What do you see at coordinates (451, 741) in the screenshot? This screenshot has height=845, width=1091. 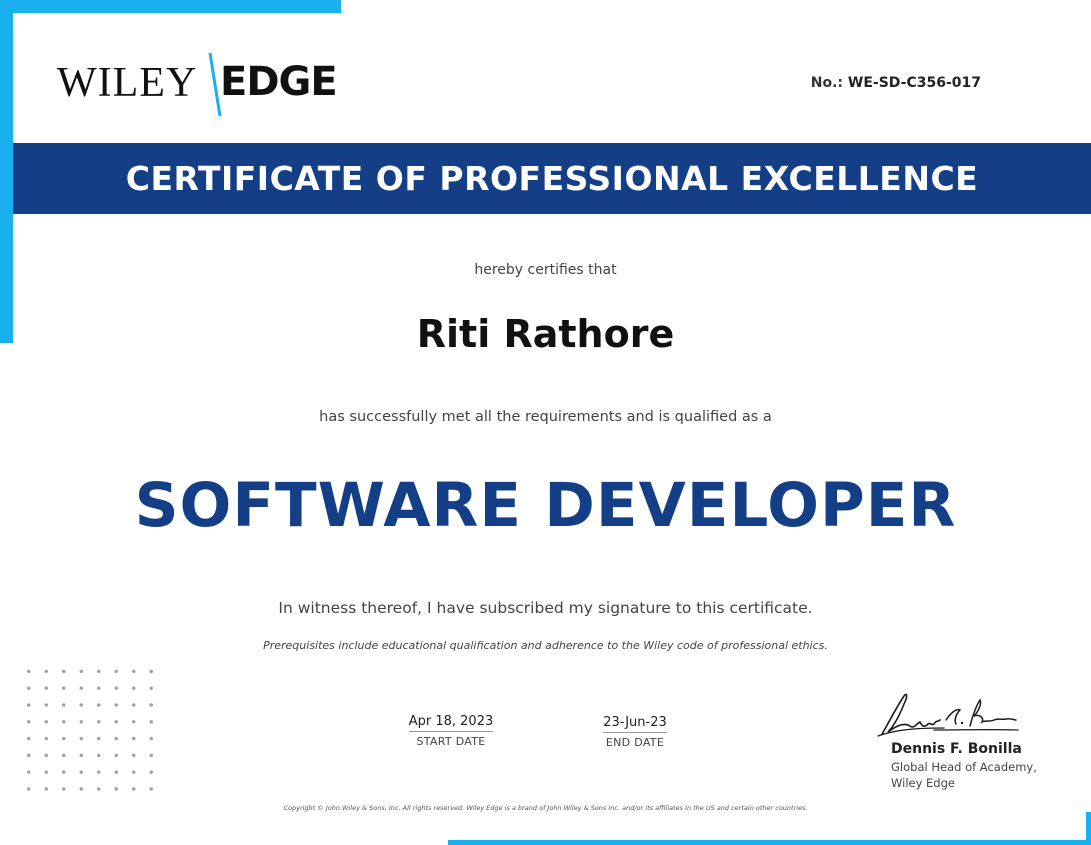 I see `start-date-label: START DATE` at bounding box center [451, 741].